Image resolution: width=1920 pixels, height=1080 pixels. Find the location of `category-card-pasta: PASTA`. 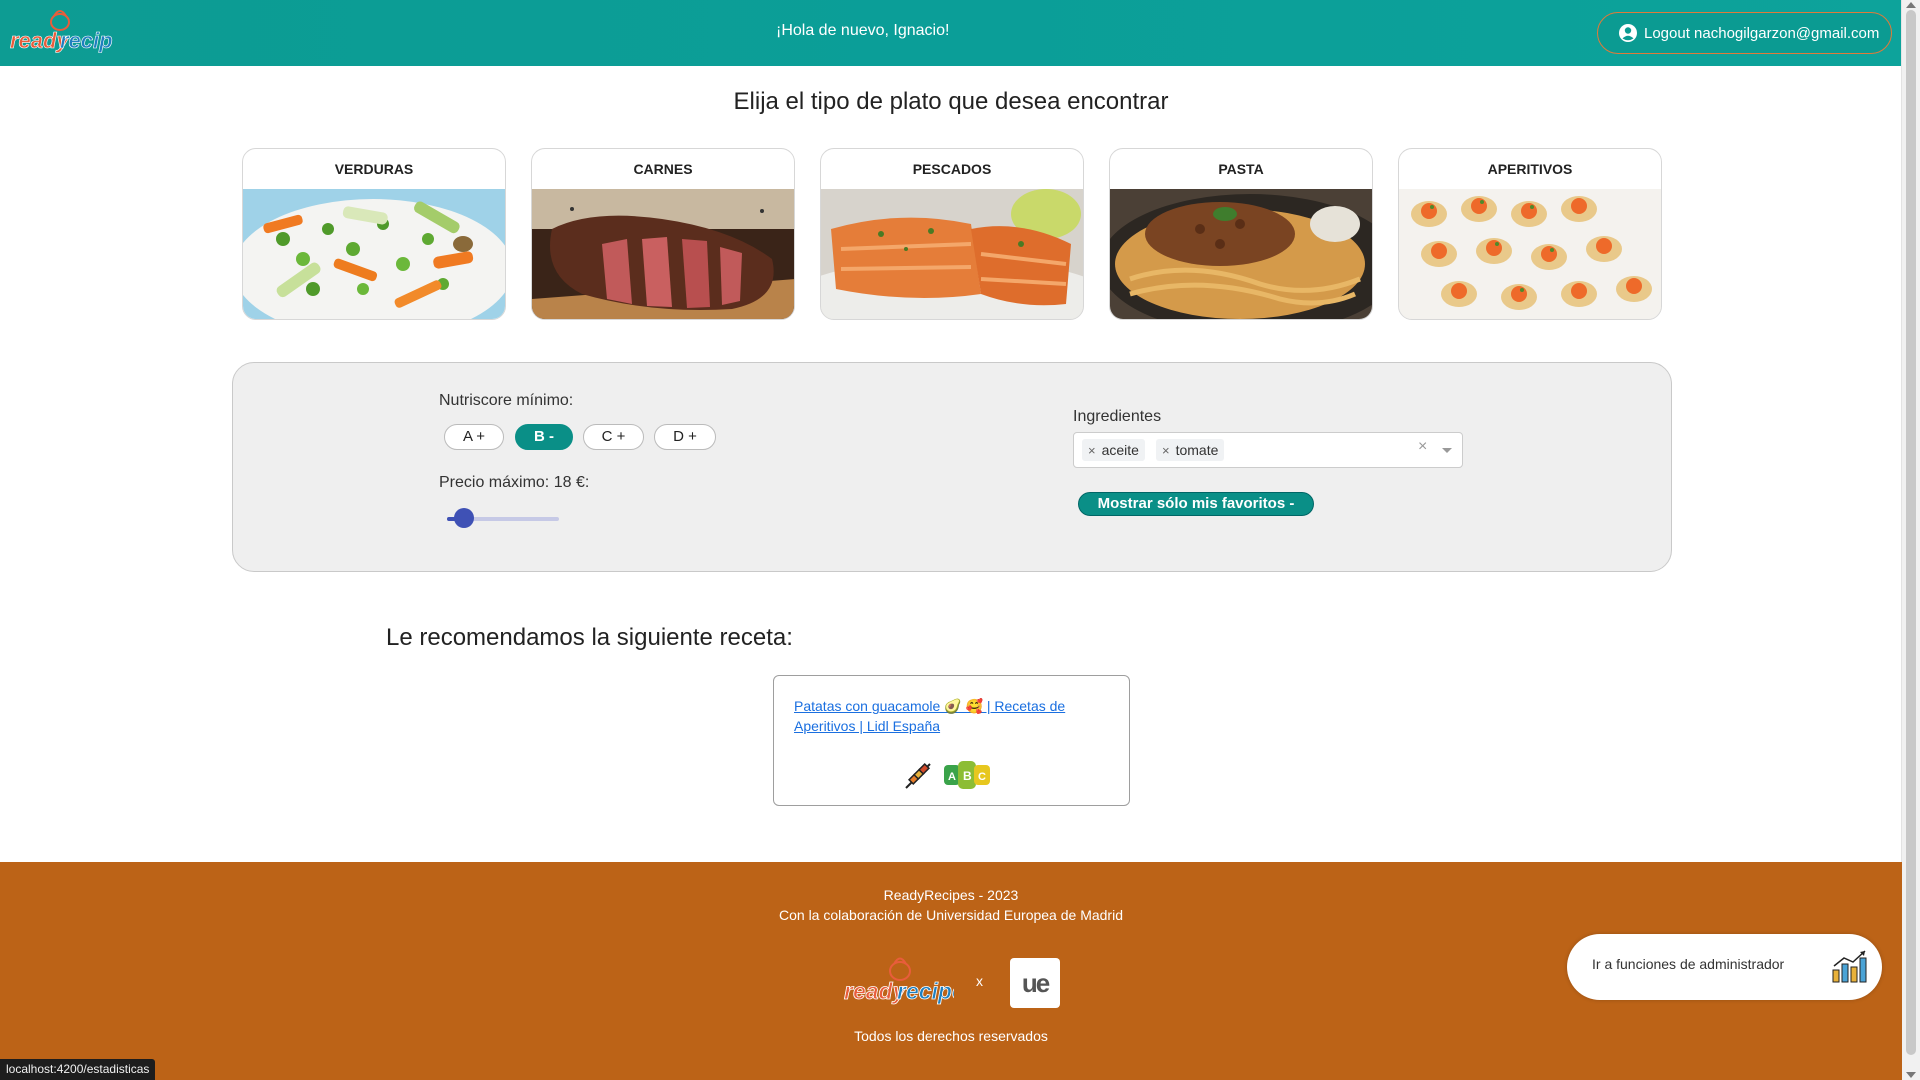

category-card-pasta: PASTA is located at coordinates (1241, 234).